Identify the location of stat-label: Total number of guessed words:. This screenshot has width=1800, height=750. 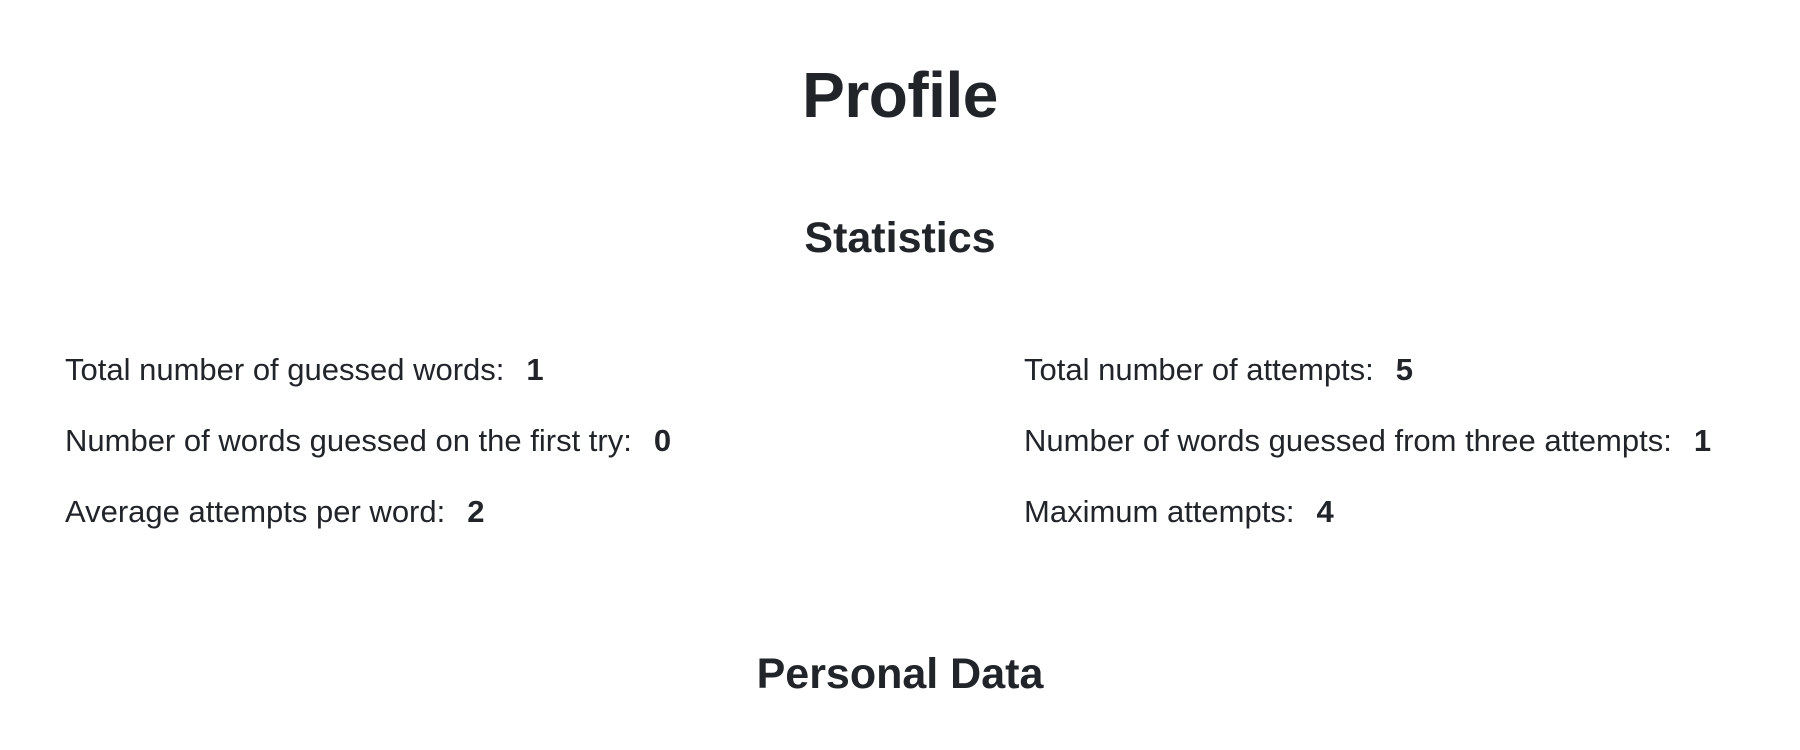
(285, 369).